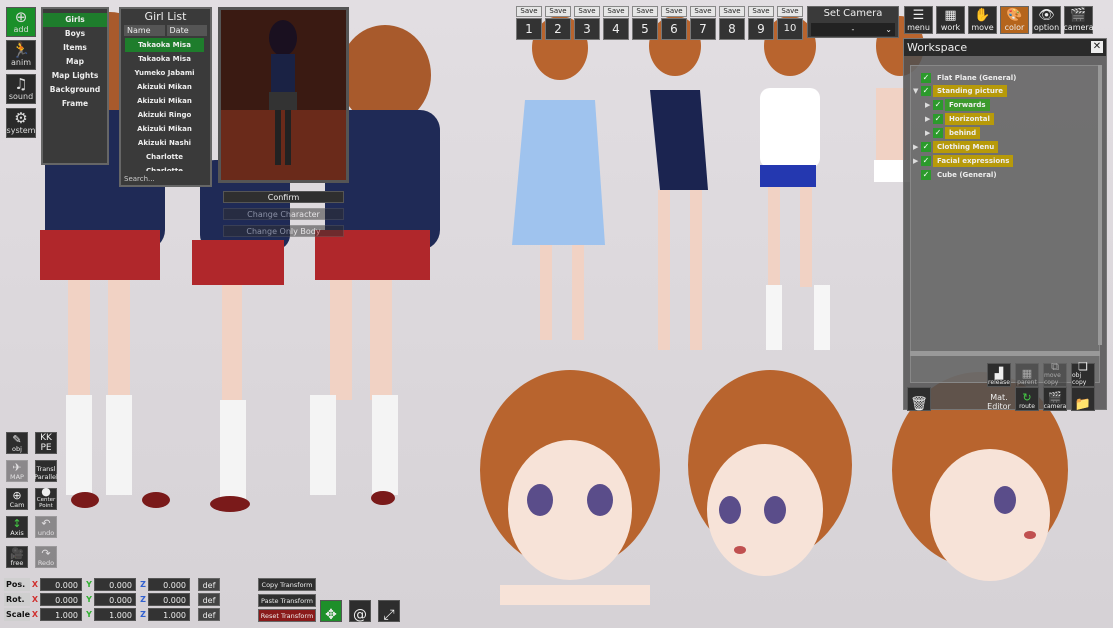 This screenshot has width=1113, height=628. Describe the element at coordinates (919, 399) in the screenshot. I see `delete-button: 🗑` at that location.